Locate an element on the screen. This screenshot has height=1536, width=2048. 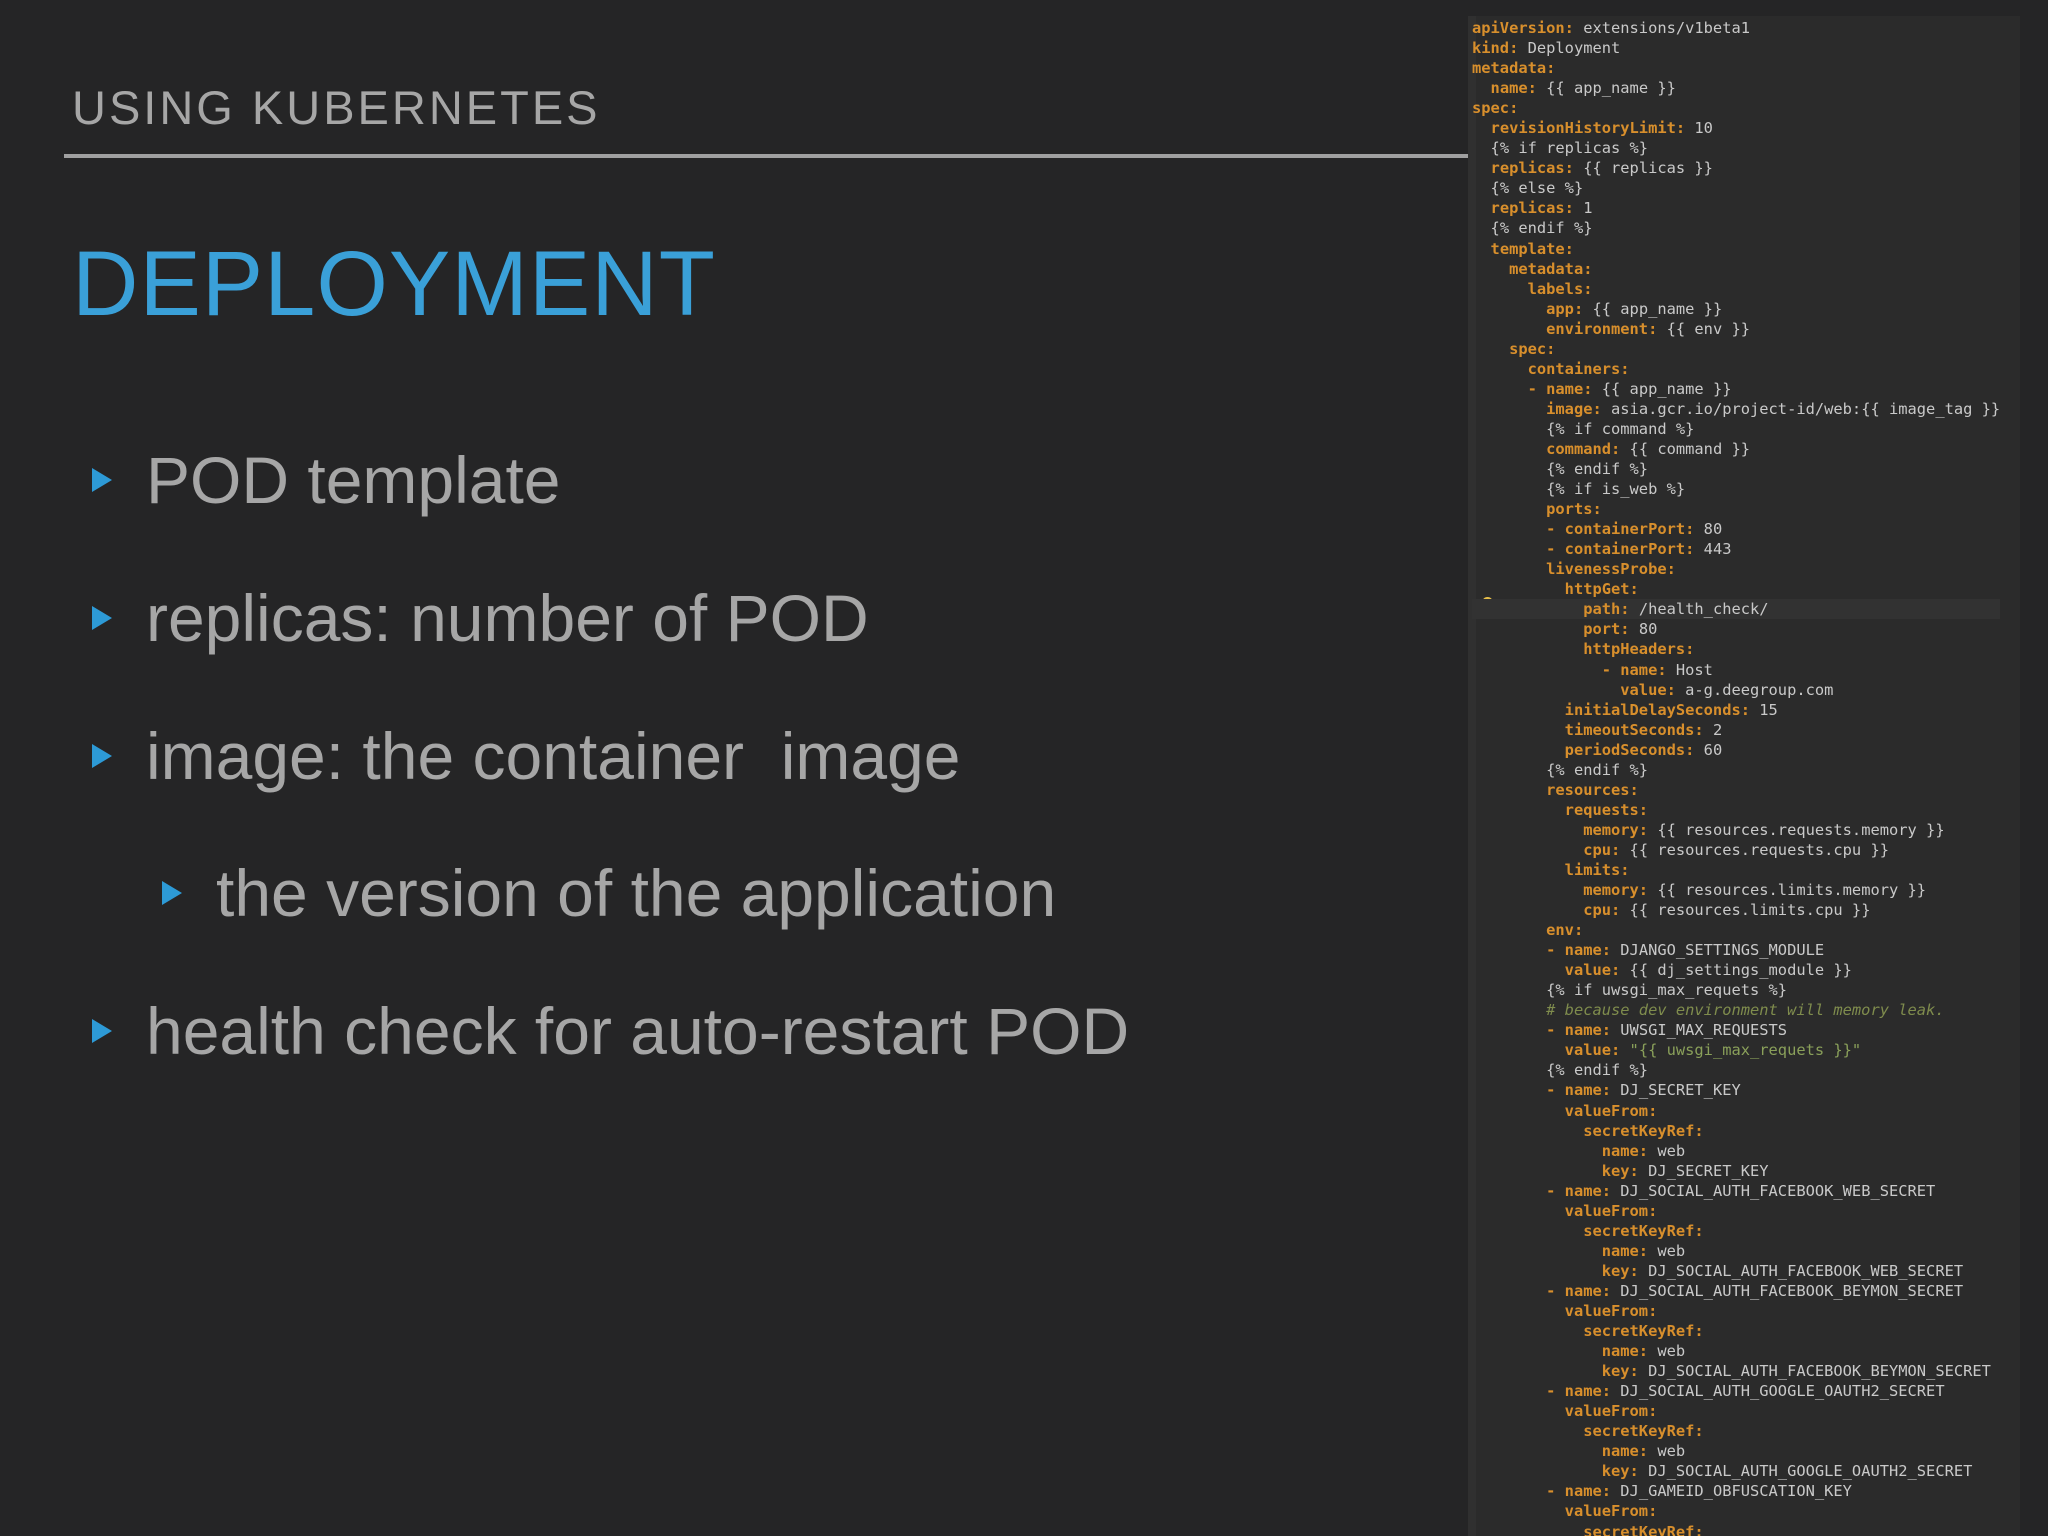
code-line: name: {{ app_name }} is located at coordinates (1736, 88).